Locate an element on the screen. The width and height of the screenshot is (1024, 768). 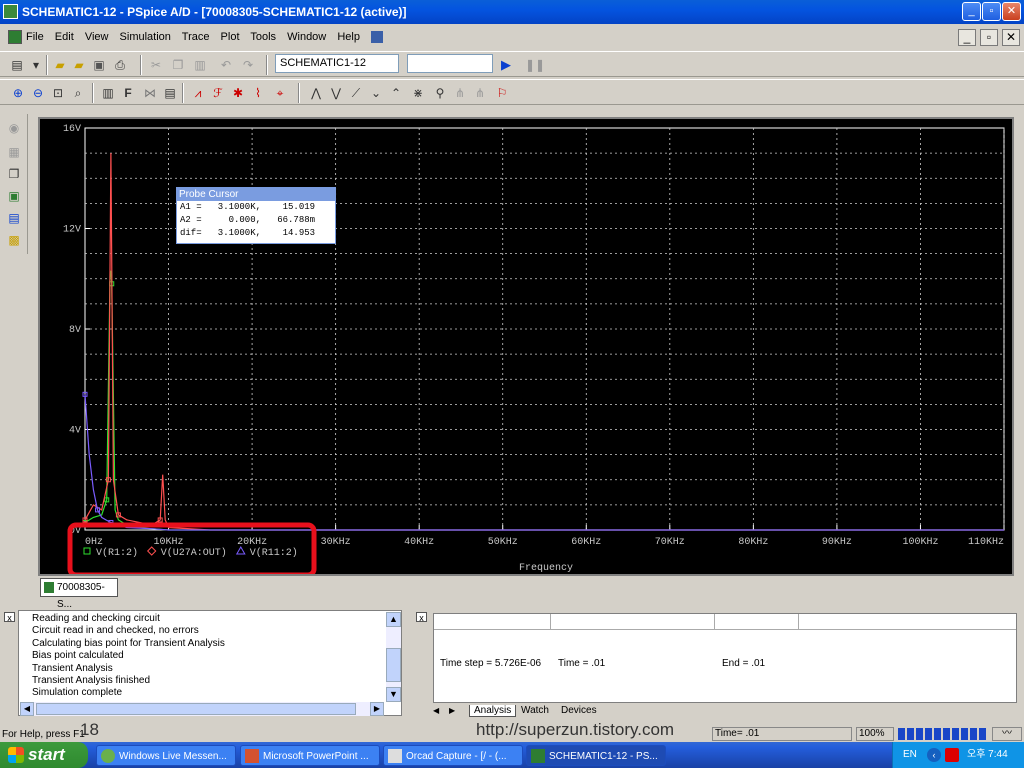
scroll-up-icon: ▲ is located at coordinates (393, 619).